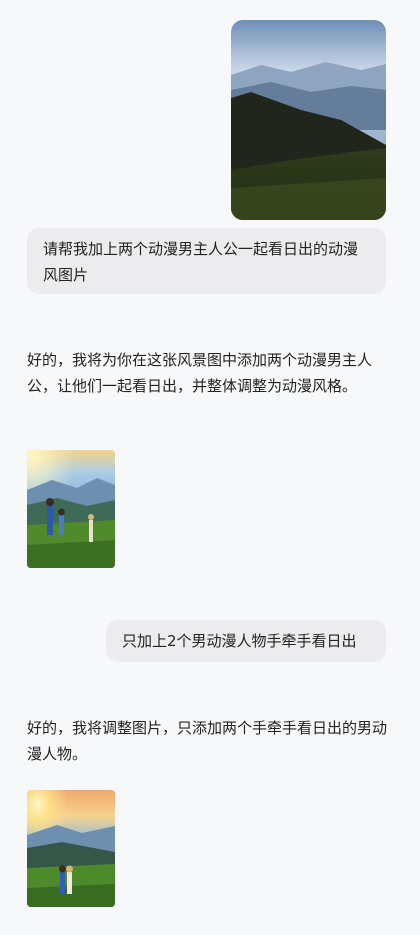 The height and width of the screenshot is (935, 420). What do you see at coordinates (201, 262) in the screenshot?
I see `user-message-text: 请帮我加上两个动漫男主人公一起看日出的动漫风图片` at bounding box center [201, 262].